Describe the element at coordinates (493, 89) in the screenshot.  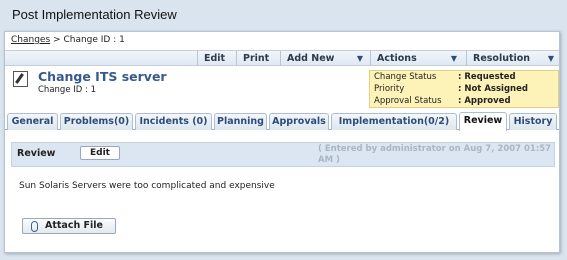
I see `priority-value: : Not Assigned` at that location.